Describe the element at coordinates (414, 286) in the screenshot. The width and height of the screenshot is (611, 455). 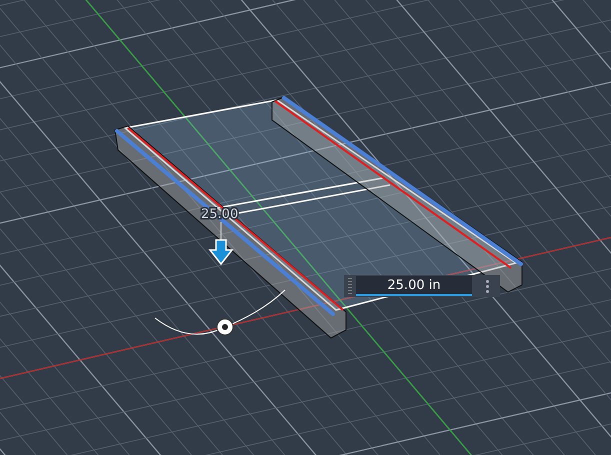
I see `length-input-field: 25.00 in` at that location.